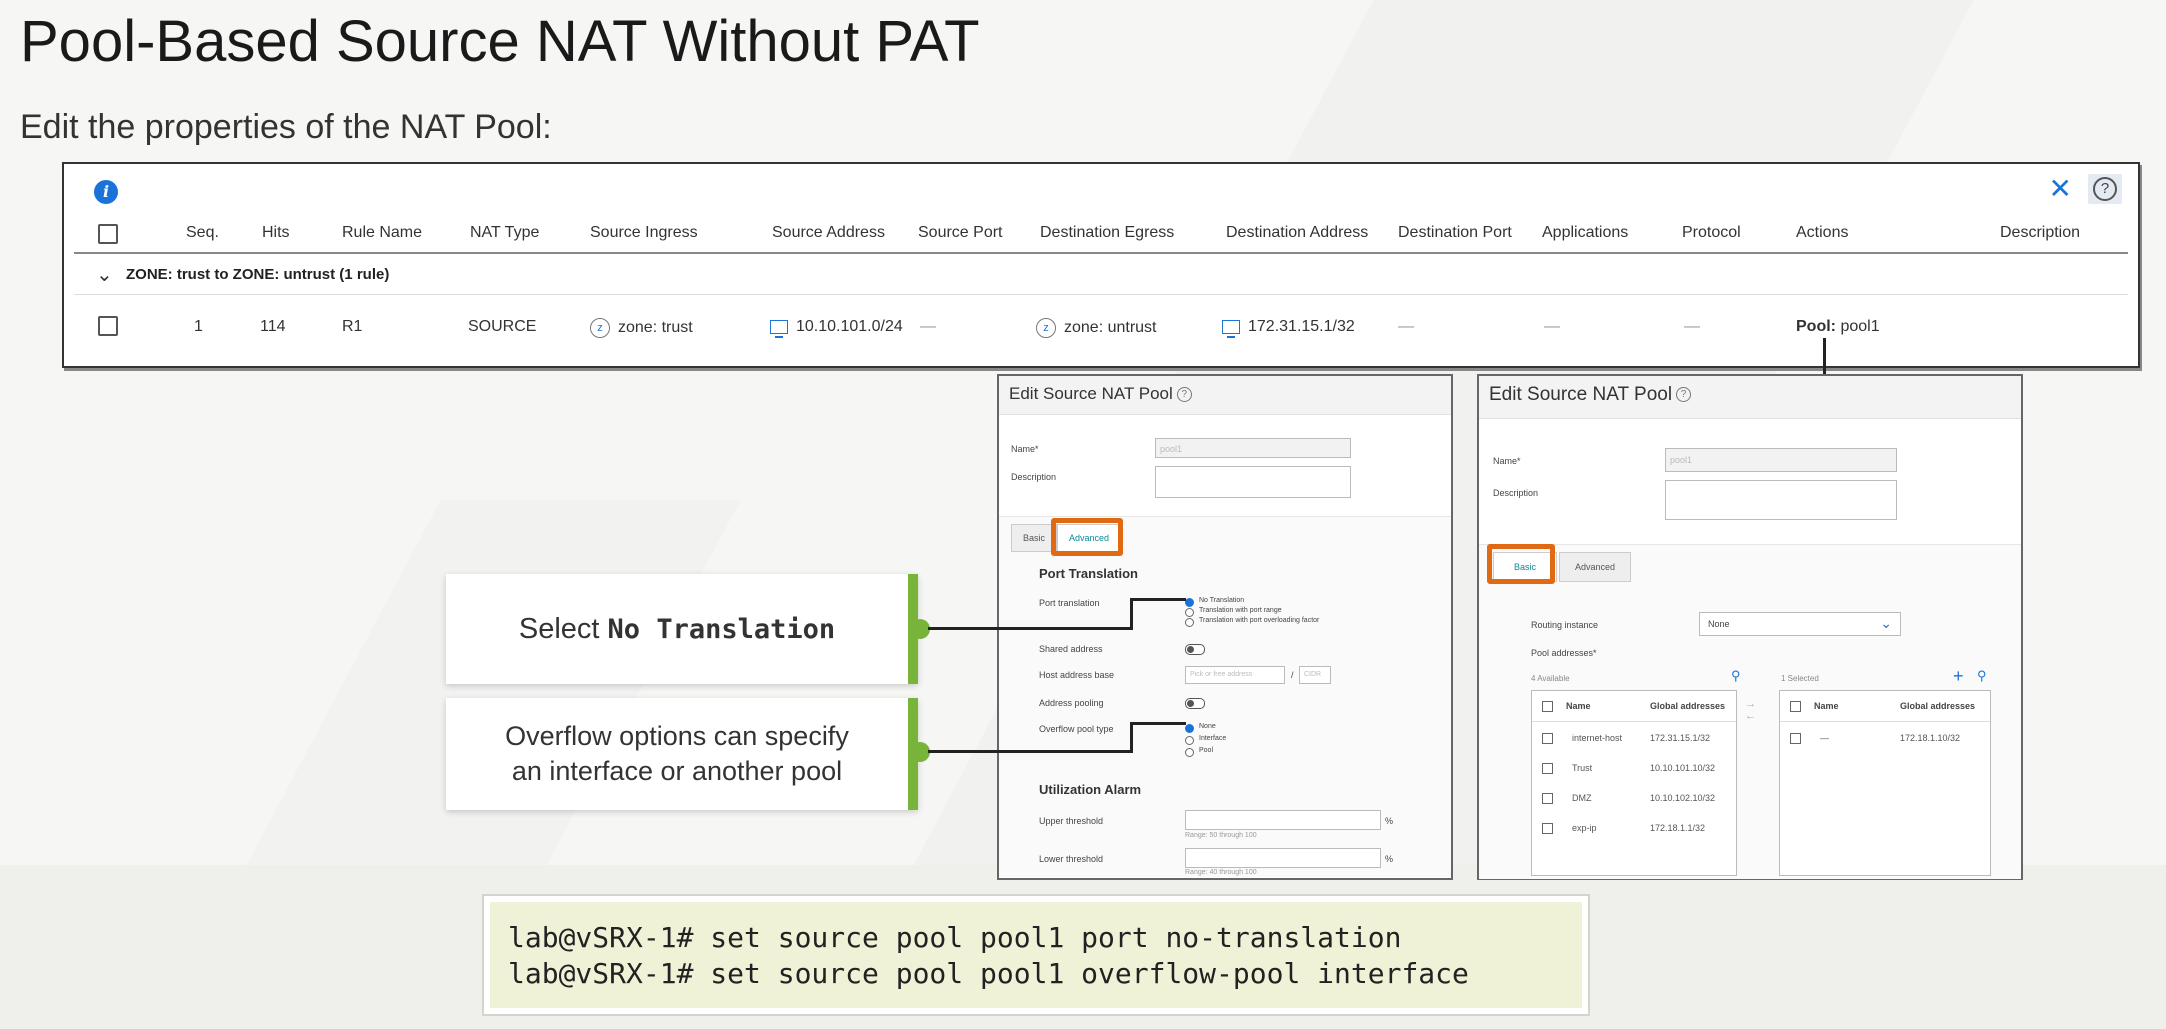  Describe the element at coordinates (1034, 477) in the screenshot. I see `description-label: Description` at that location.